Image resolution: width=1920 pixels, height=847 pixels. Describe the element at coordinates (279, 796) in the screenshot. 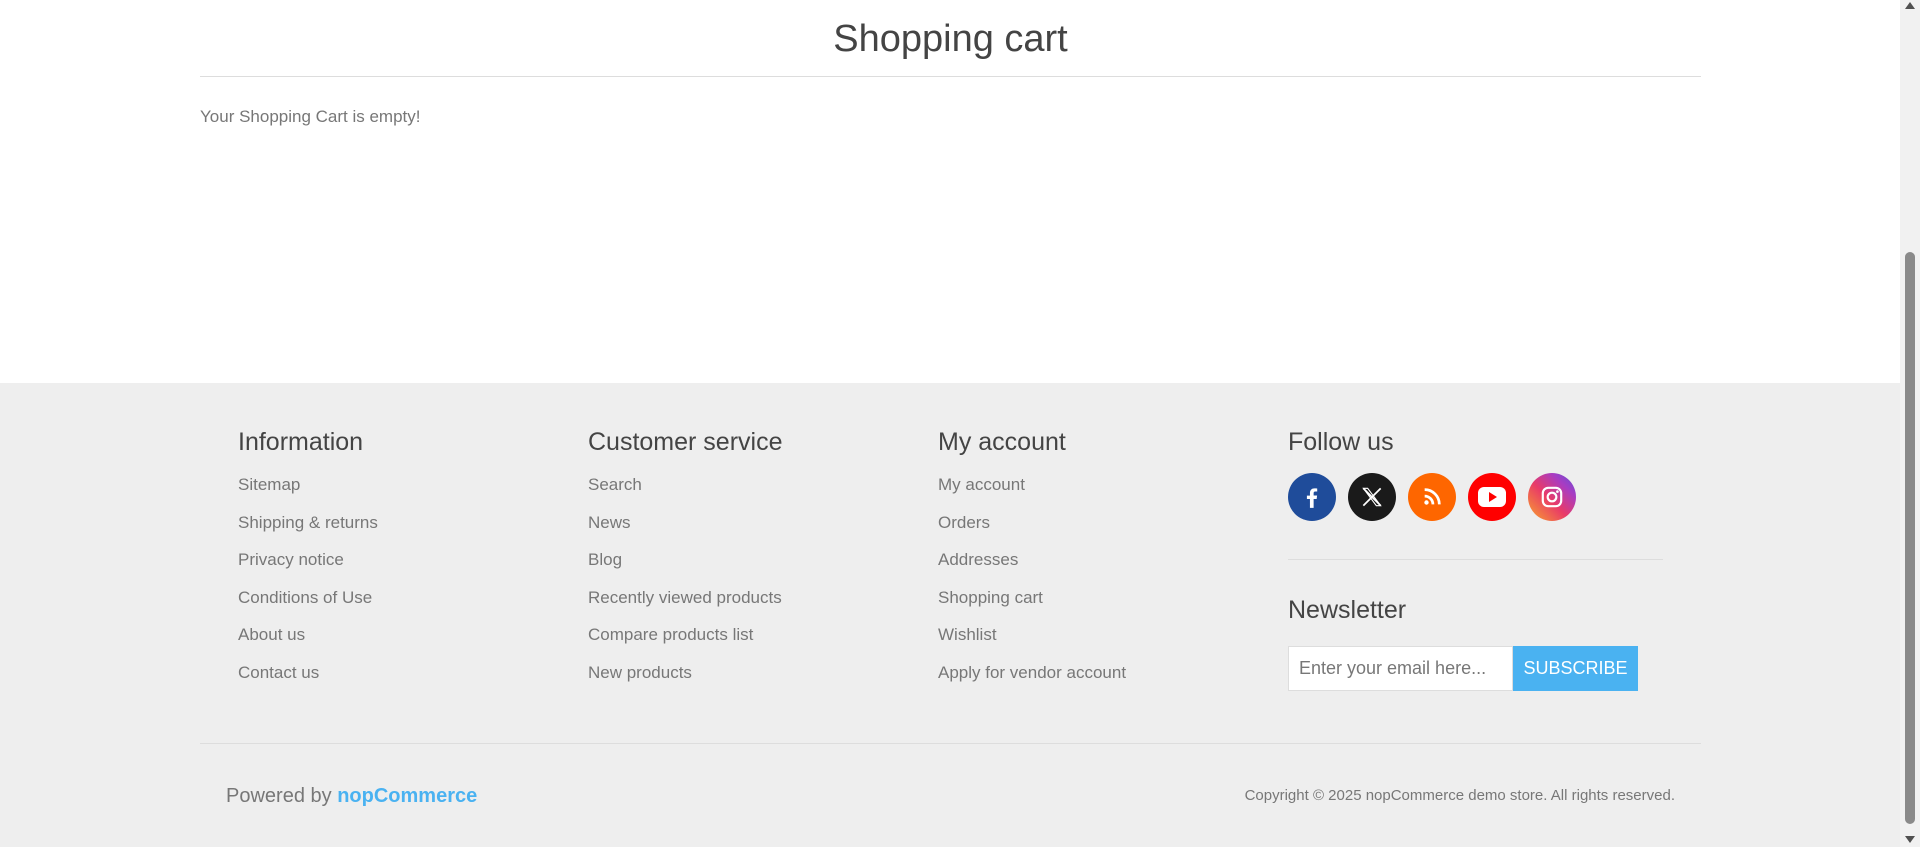

I see `powered-by-prefix: Powered by` at that location.